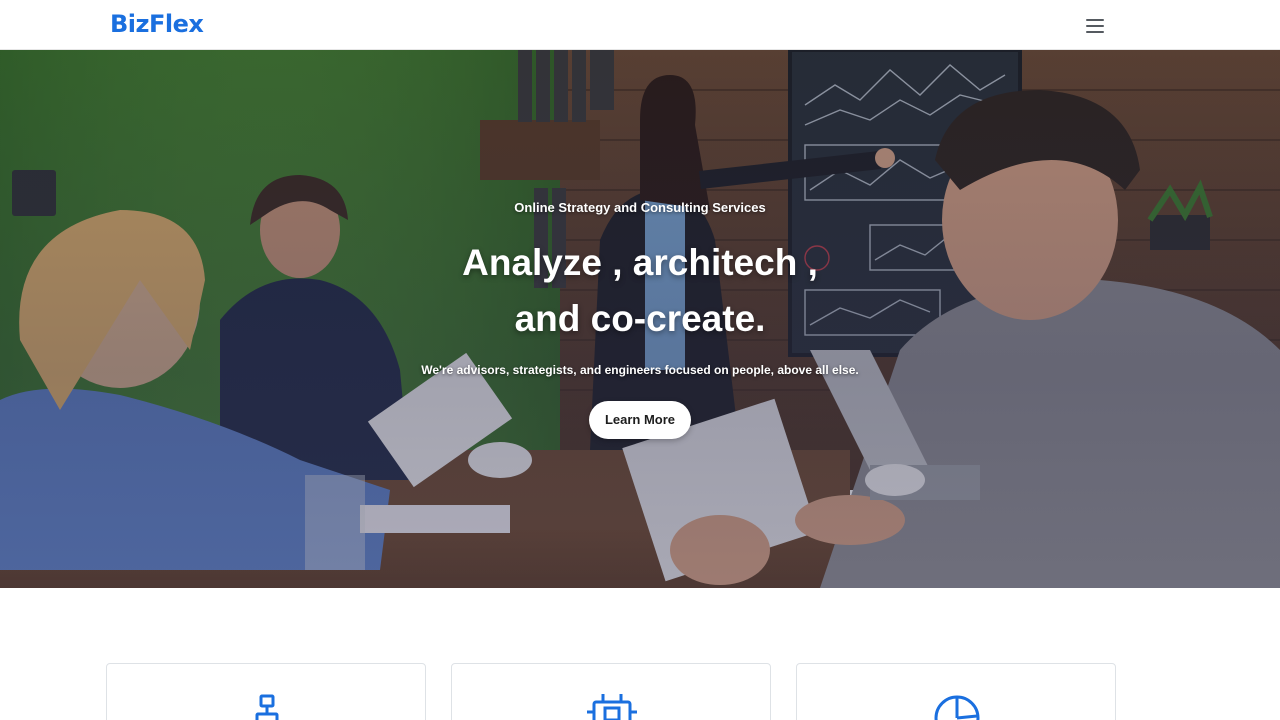 The height and width of the screenshot is (720, 1280). I want to click on brand-logo: BizFlex, so click(157, 24).